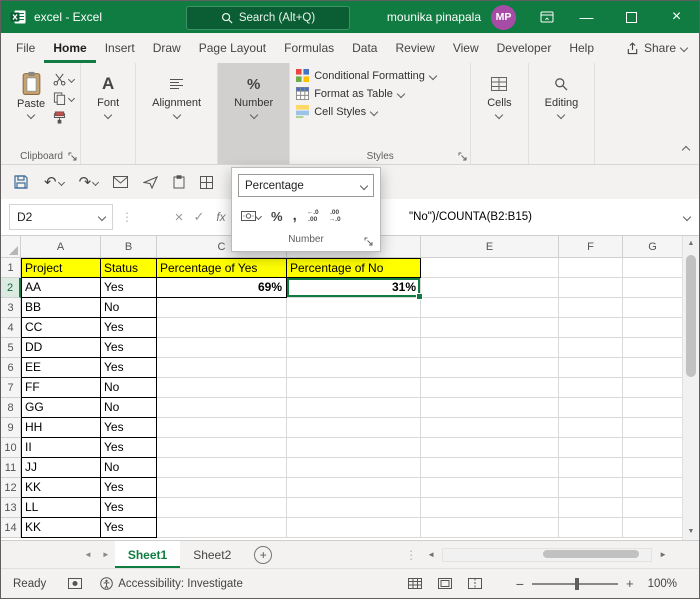 The image size is (700, 599). Describe the element at coordinates (207, 182) in the screenshot. I see `borders-button` at that location.